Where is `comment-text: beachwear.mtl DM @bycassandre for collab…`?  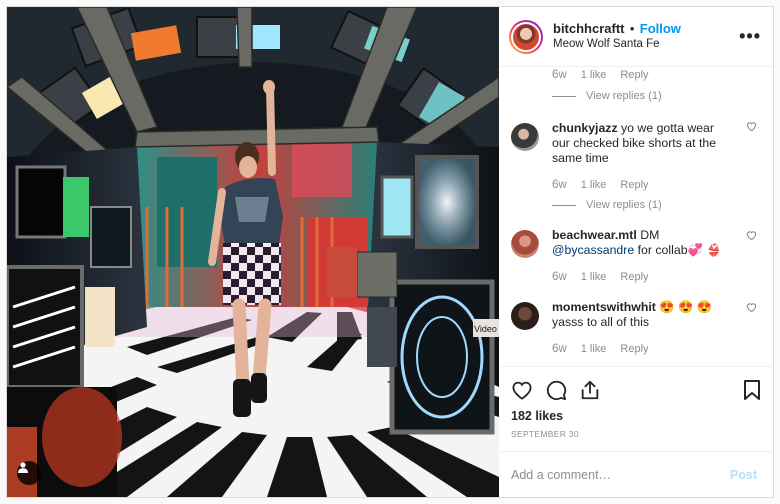 comment-text: beachwear.mtl DM @bycassandre for collab… is located at coordinates (654, 243).